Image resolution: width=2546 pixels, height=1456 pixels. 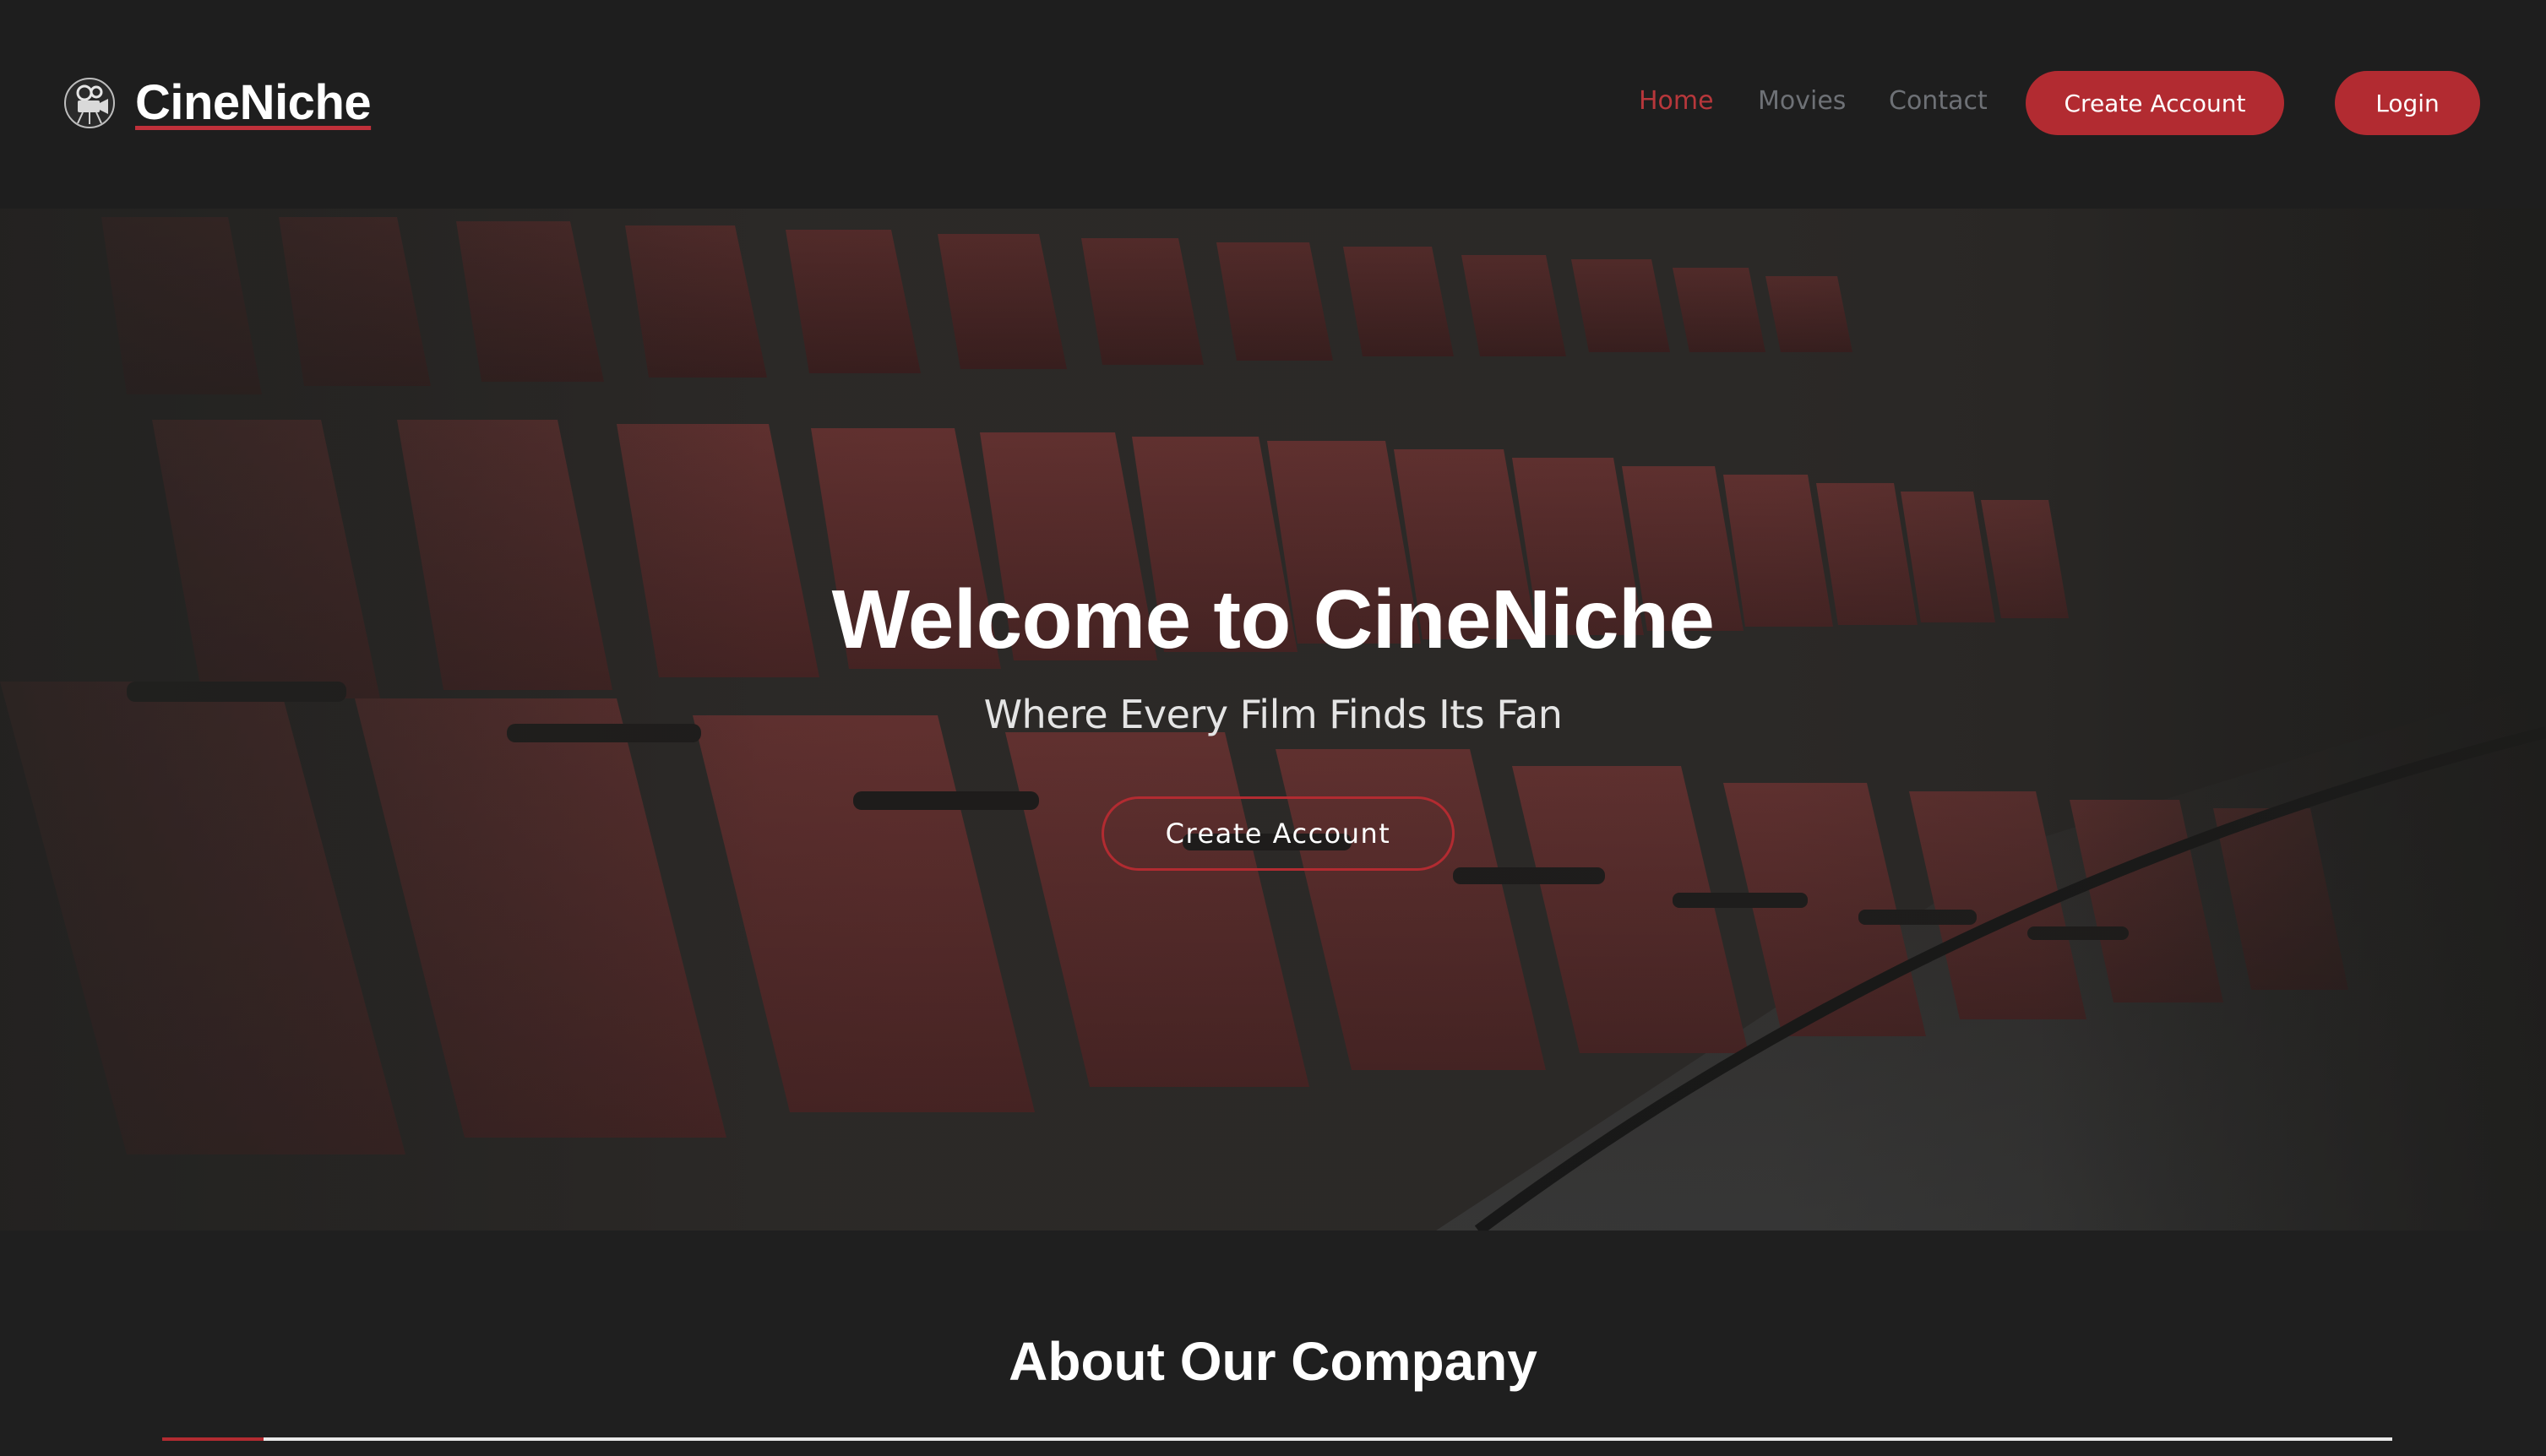 I want to click on brand-name: CineNiche, so click(x=253, y=103).